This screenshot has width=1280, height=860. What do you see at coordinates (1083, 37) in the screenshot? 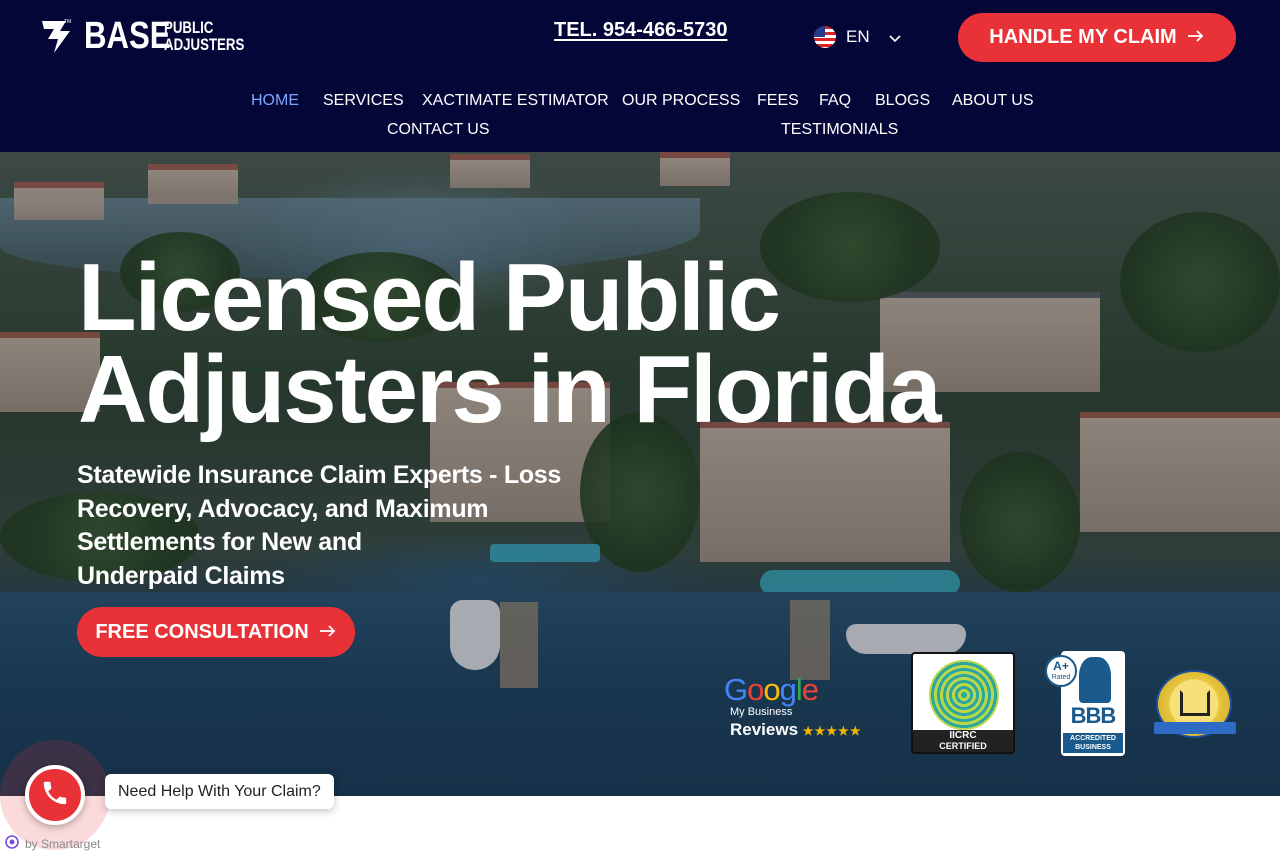
I see `handle-my-claim-label: HANDLE MY CLAIM` at bounding box center [1083, 37].